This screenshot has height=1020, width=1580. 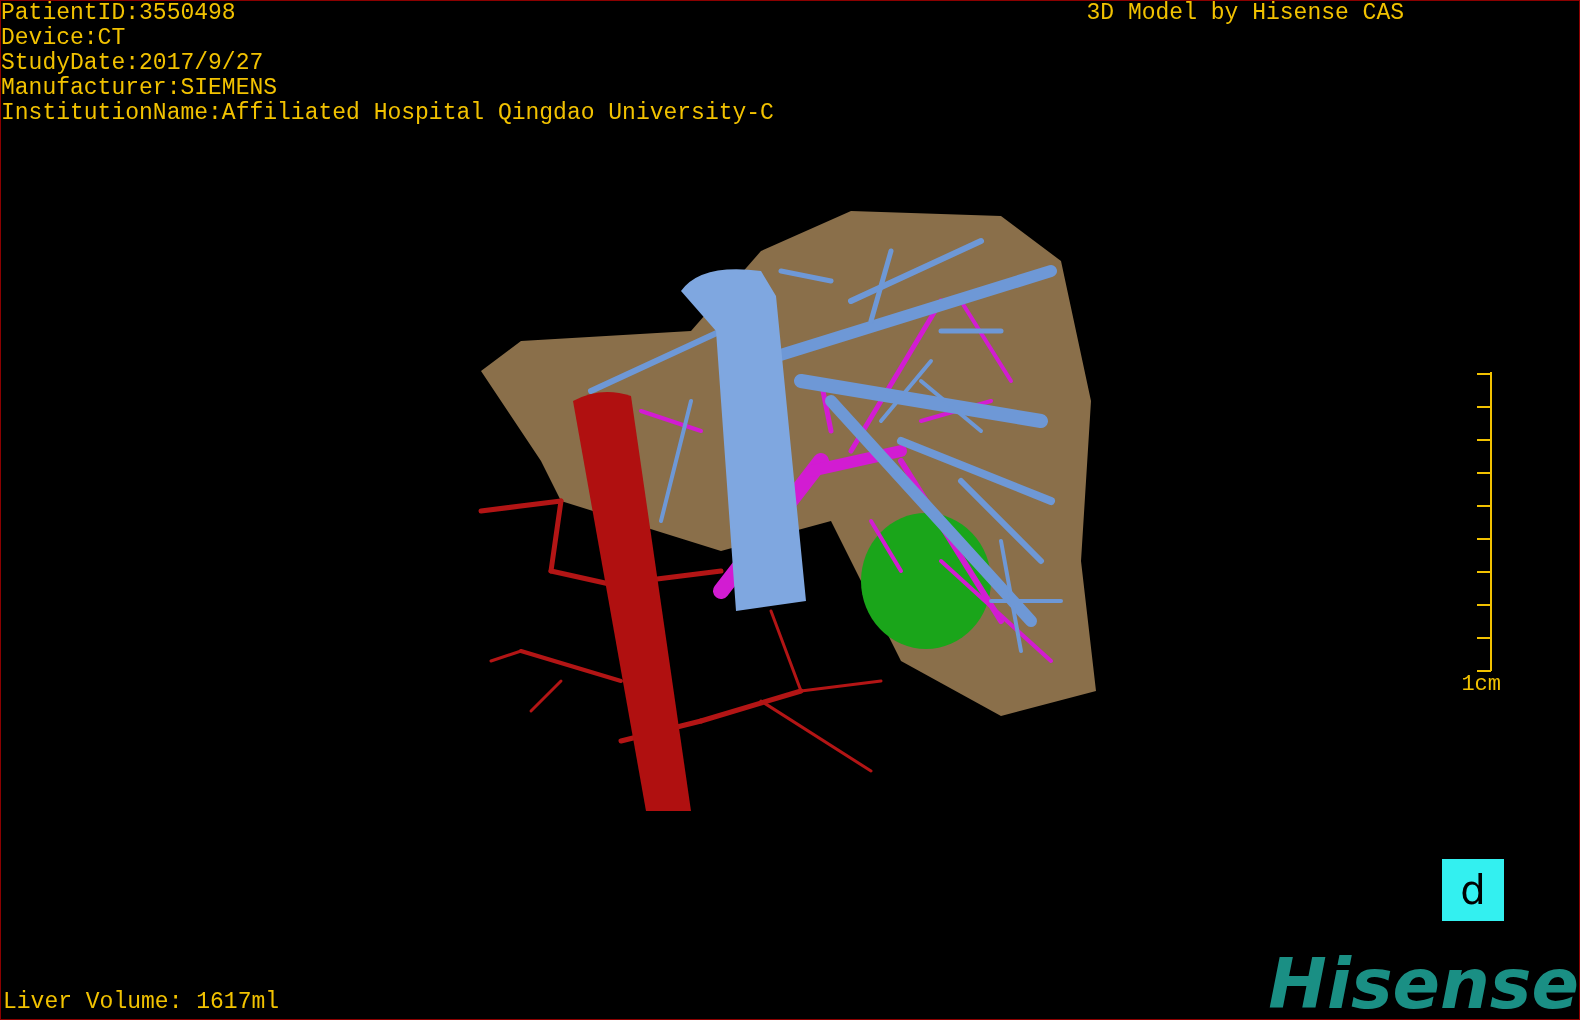 What do you see at coordinates (1423, 984) in the screenshot?
I see `brand-logo: Hisense` at bounding box center [1423, 984].